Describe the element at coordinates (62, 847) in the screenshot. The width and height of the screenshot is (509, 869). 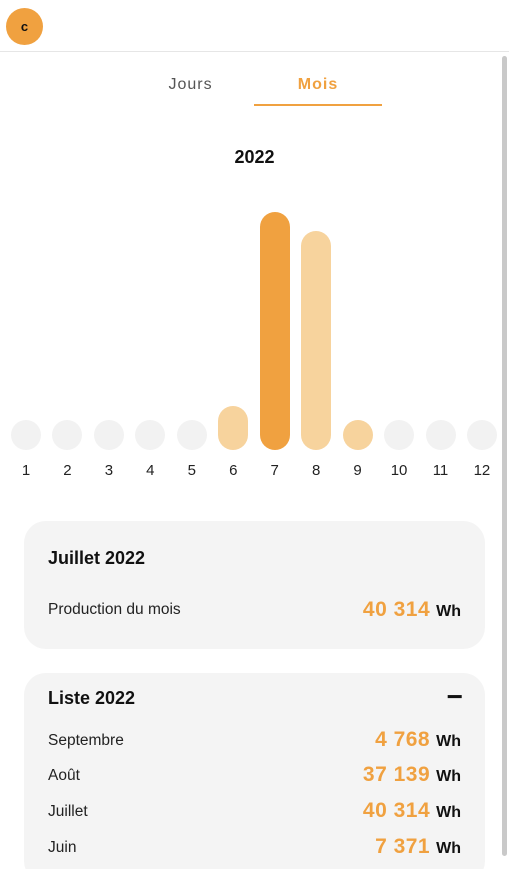
I see `list-item-month: Juin` at that location.